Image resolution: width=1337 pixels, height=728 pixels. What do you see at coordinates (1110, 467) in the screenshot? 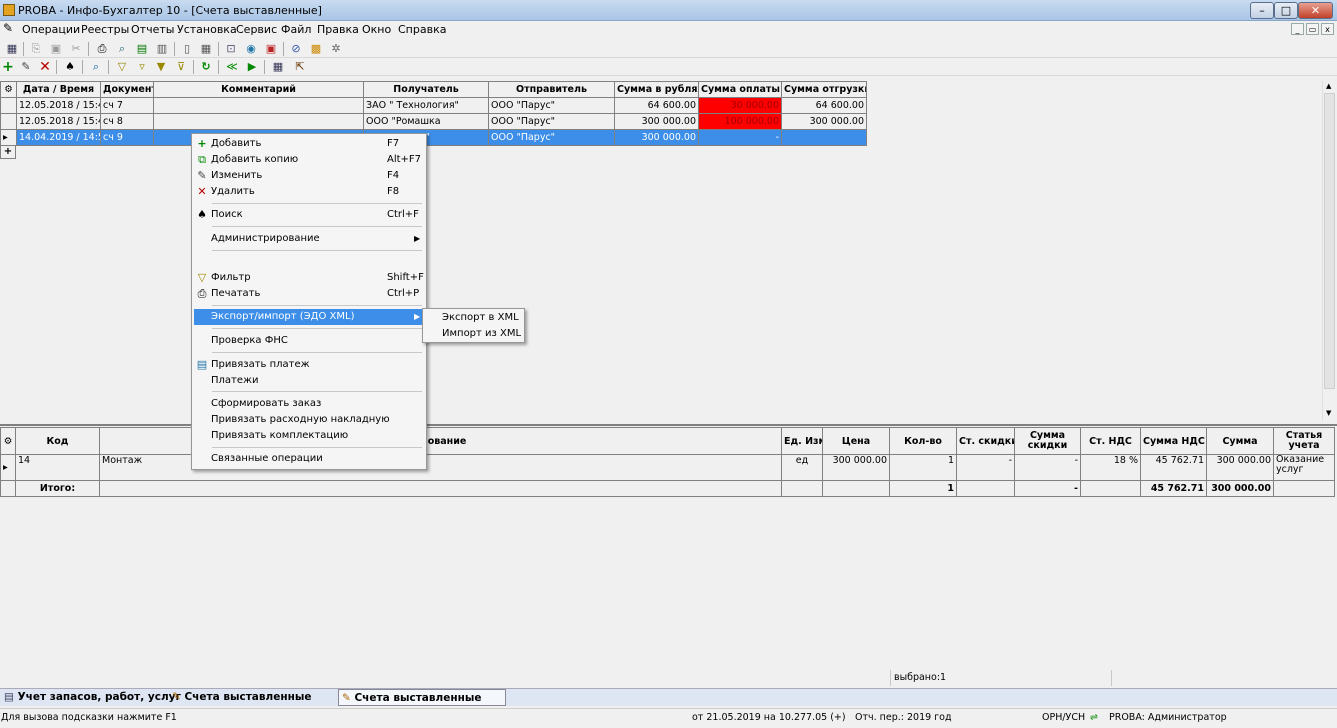
I see `cell-vat-rate: 18 %` at bounding box center [1110, 467].